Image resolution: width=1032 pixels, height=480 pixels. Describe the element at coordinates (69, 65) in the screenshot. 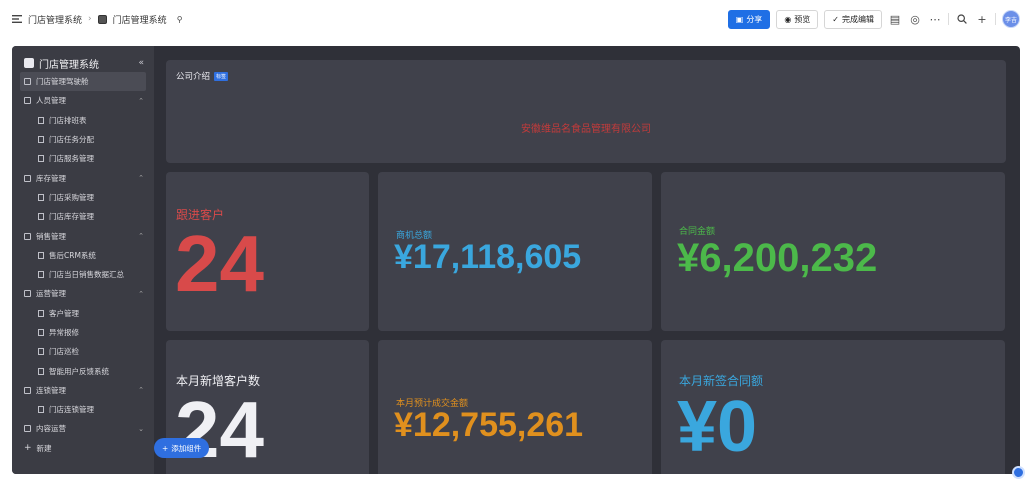

I see `sidebar-title: 门店管理系统` at that location.